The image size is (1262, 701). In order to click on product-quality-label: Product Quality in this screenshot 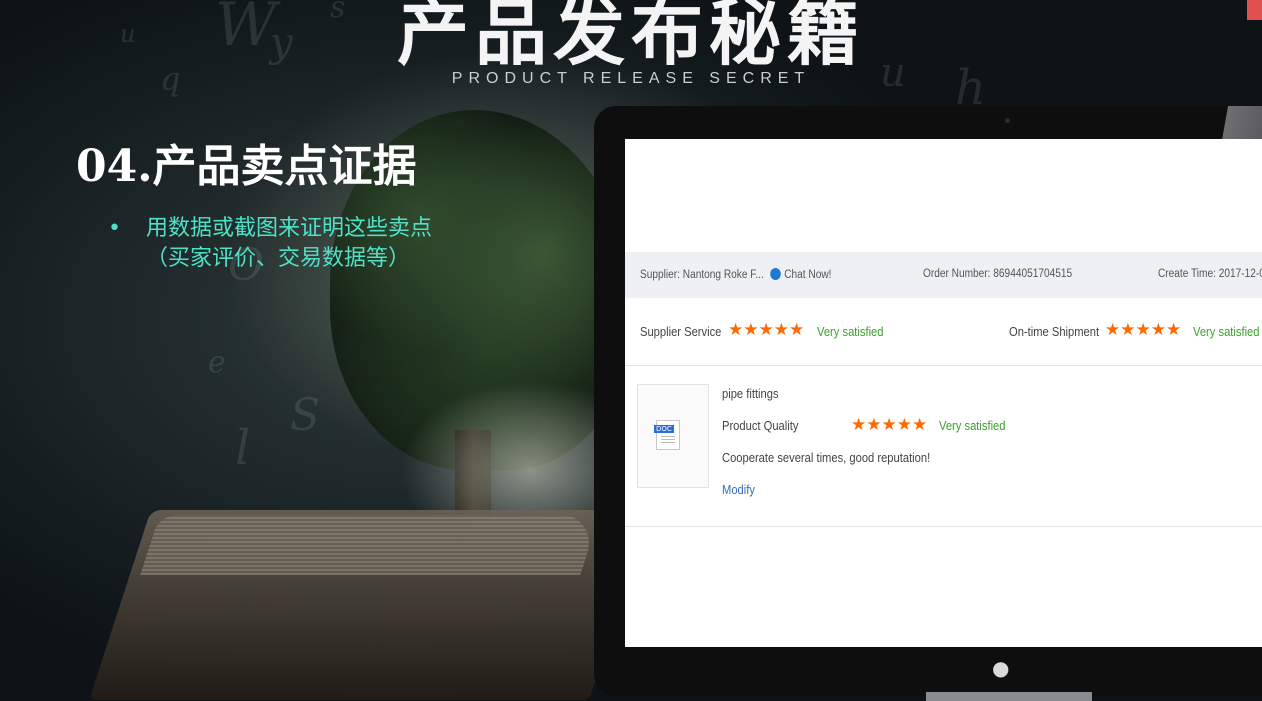, I will do `click(760, 425)`.